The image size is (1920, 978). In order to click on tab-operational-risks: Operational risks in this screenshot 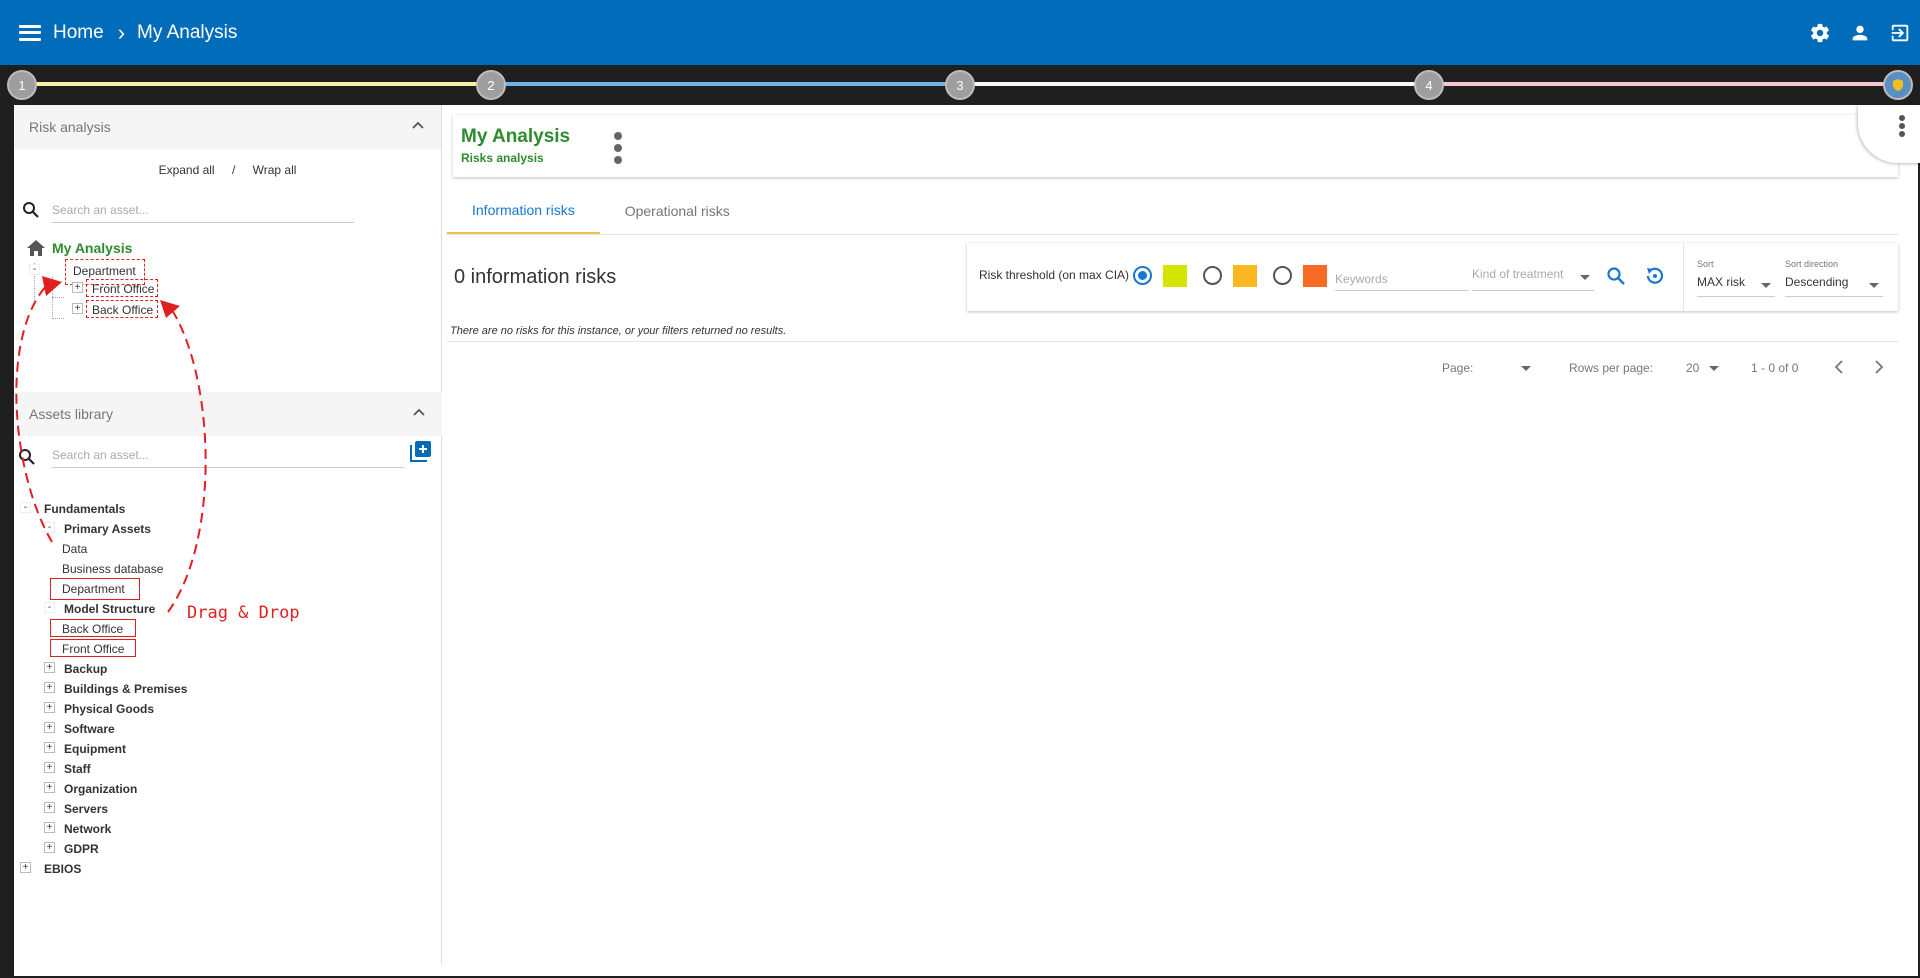, I will do `click(677, 211)`.